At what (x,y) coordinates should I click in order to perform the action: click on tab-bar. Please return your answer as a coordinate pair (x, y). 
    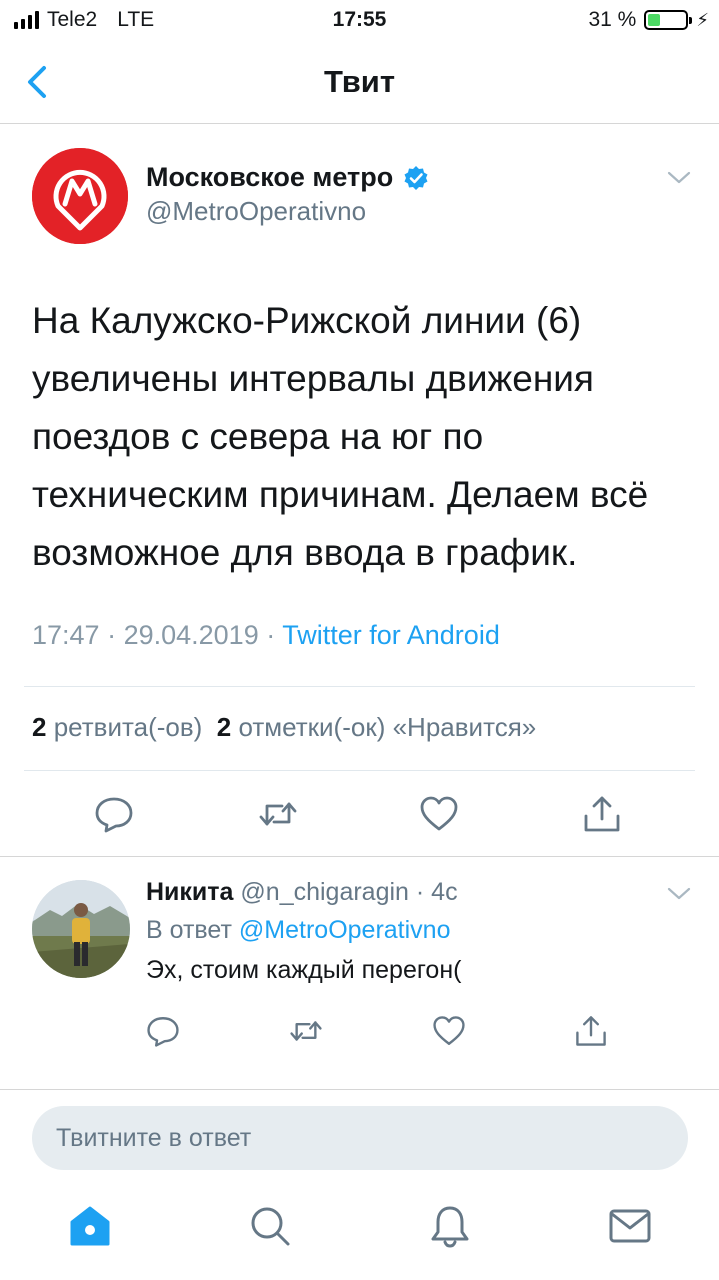
    Looking at the image, I should click on (359, 1235).